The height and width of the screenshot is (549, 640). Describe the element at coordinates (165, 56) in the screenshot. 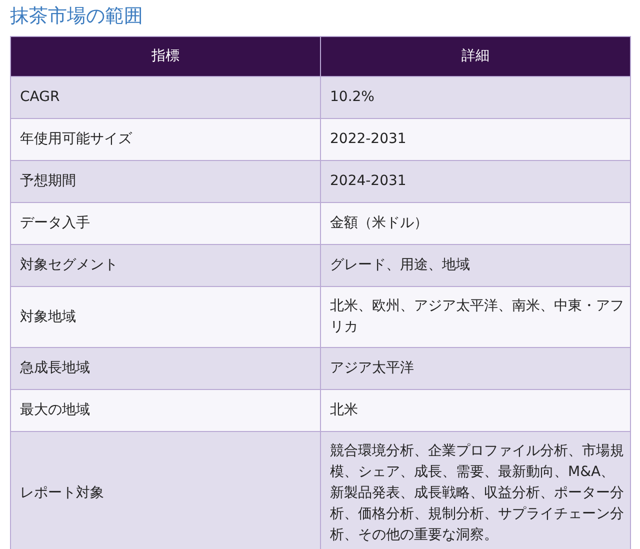

I see `column-header: 指標` at that location.